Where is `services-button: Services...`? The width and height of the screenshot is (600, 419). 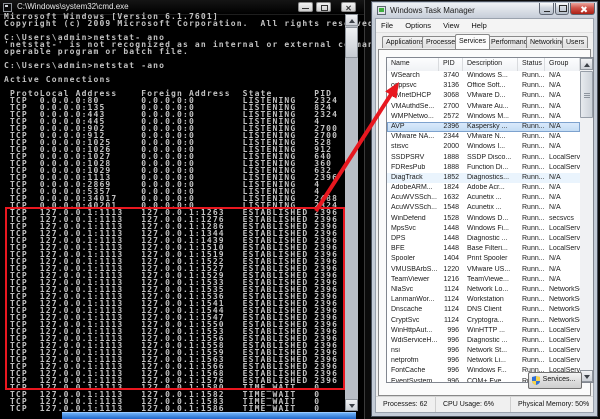 services-button: Services... is located at coordinates (555, 380).